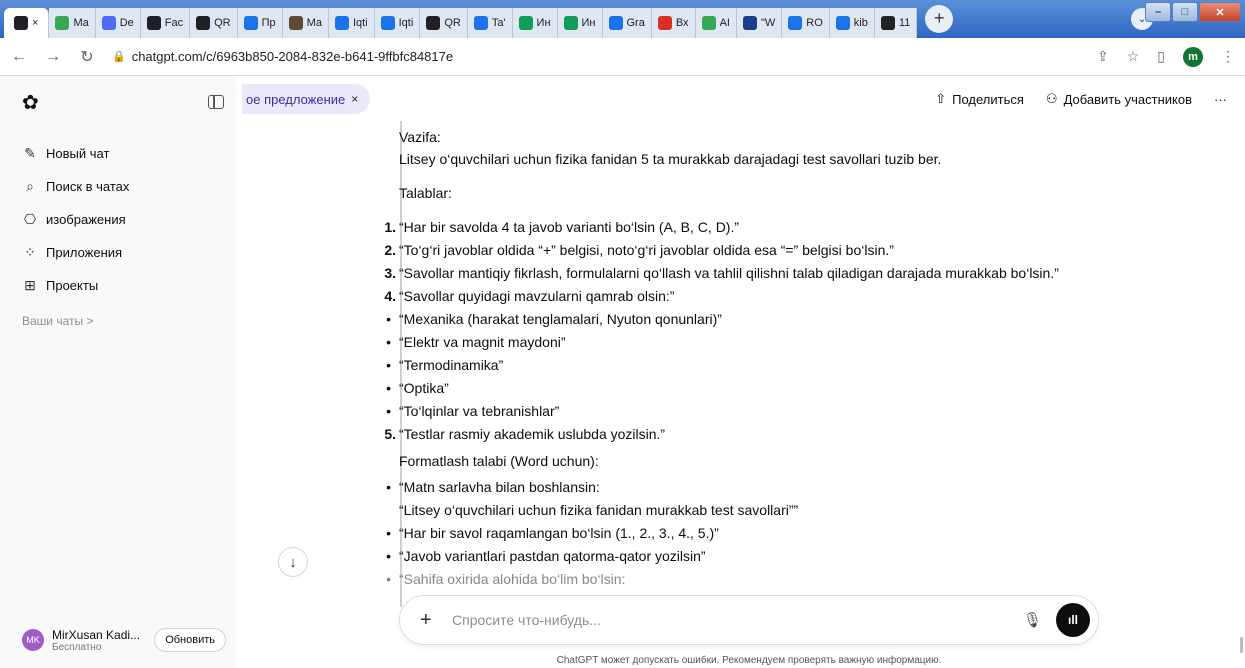 The width and height of the screenshot is (1245, 668). Describe the element at coordinates (190, 640) in the screenshot. I see `upgrade-button: Обновить` at that location.